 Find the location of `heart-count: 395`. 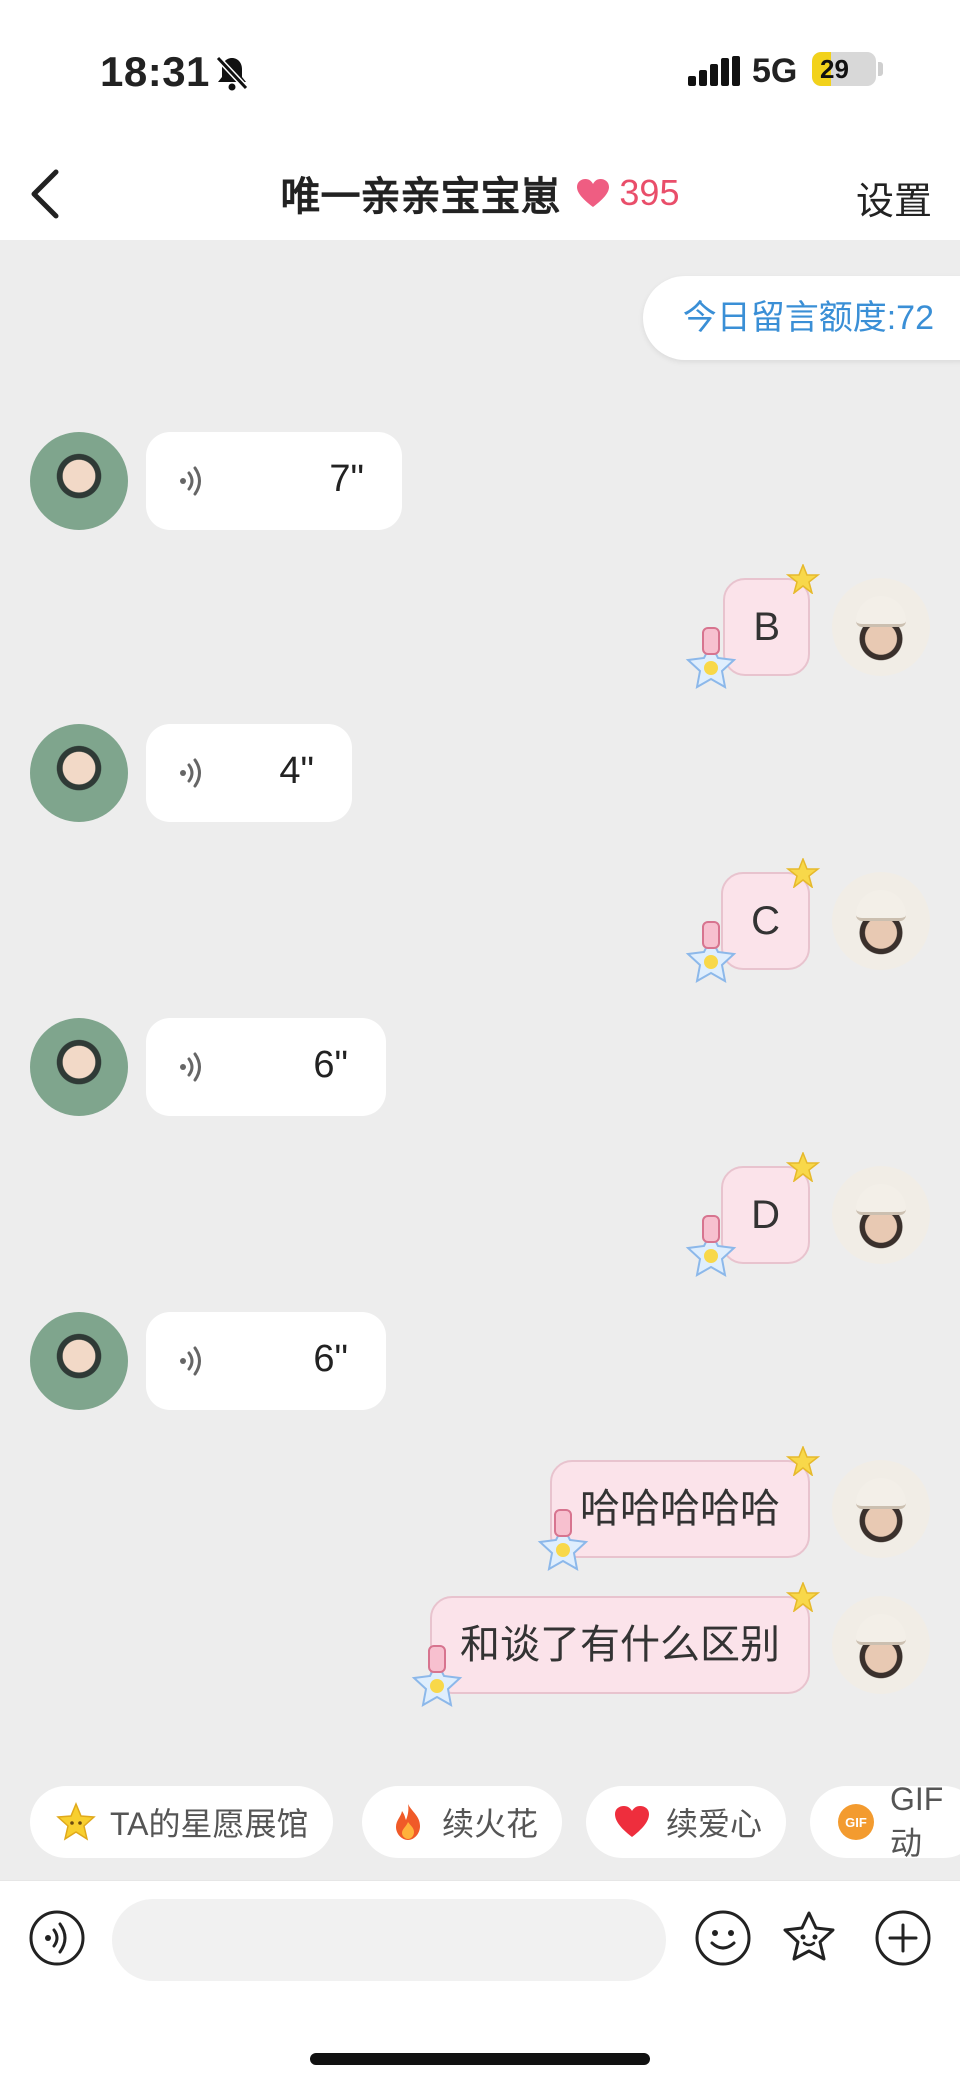

heart-count: 395 is located at coordinates (649, 192).